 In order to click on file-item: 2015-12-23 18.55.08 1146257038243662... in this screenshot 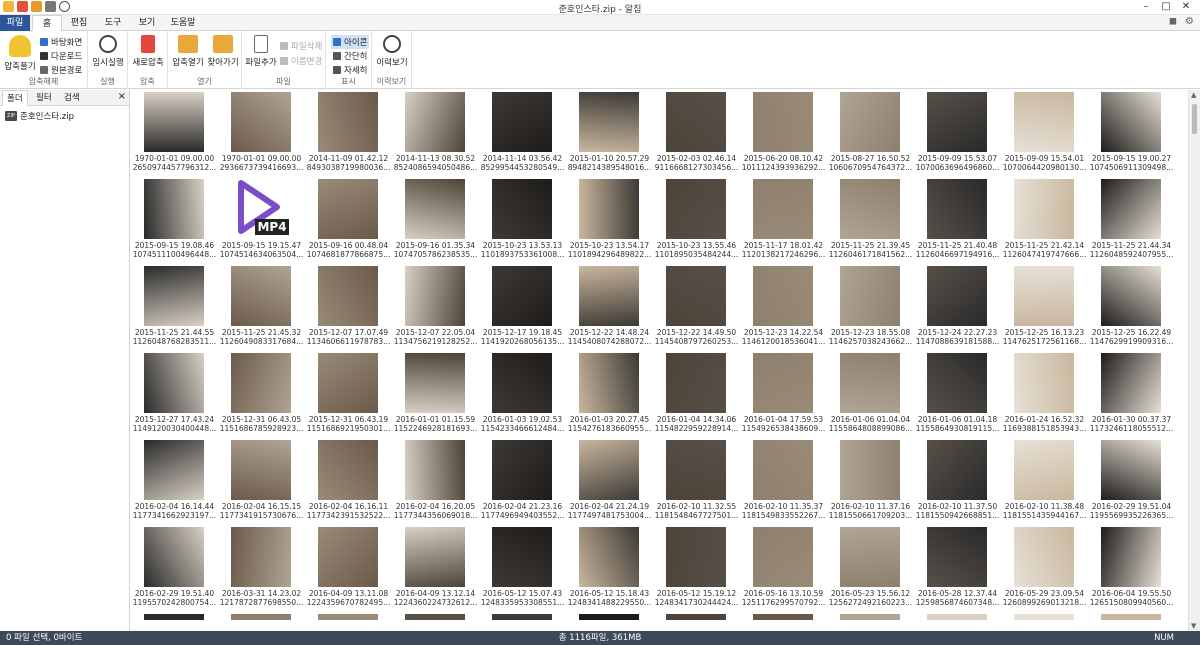, I will do `click(870, 308)`.